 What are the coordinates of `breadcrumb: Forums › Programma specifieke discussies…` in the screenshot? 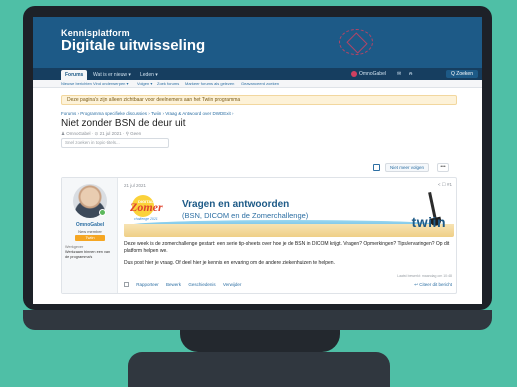 It's located at (147, 113).